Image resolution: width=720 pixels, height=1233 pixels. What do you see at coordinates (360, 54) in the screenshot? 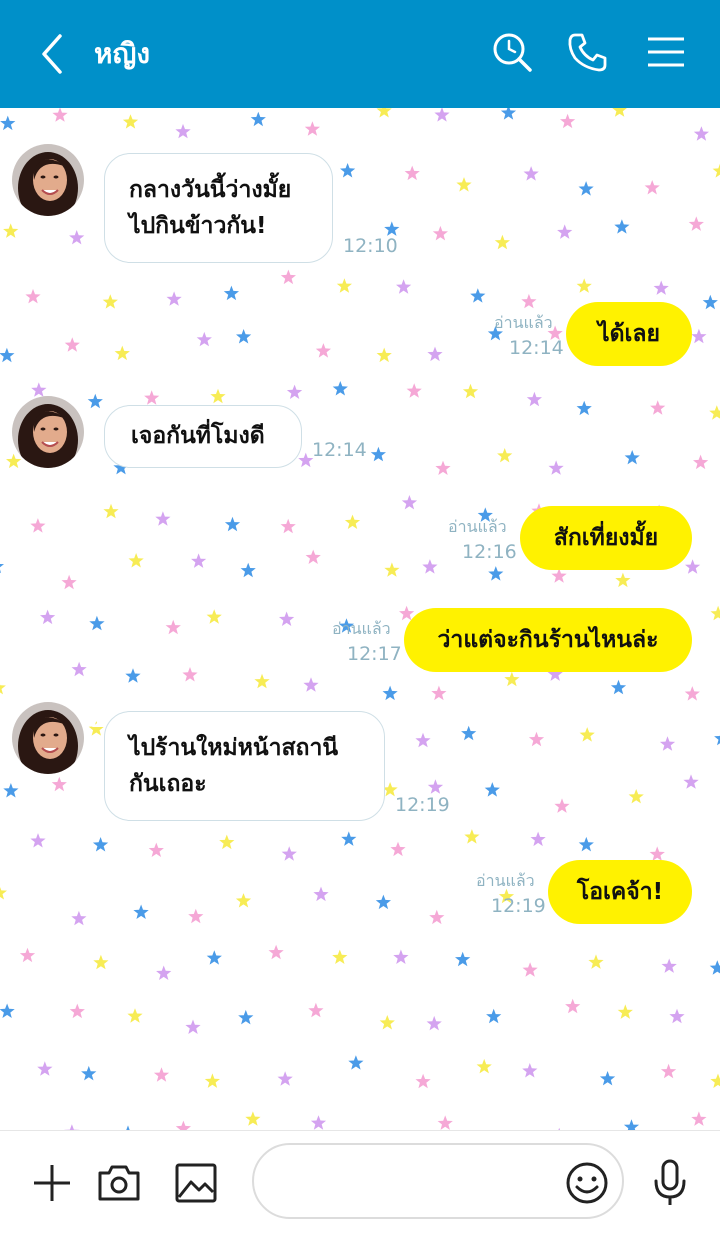
I see `chat-header: หญิง` at bounding box center [360, 54].